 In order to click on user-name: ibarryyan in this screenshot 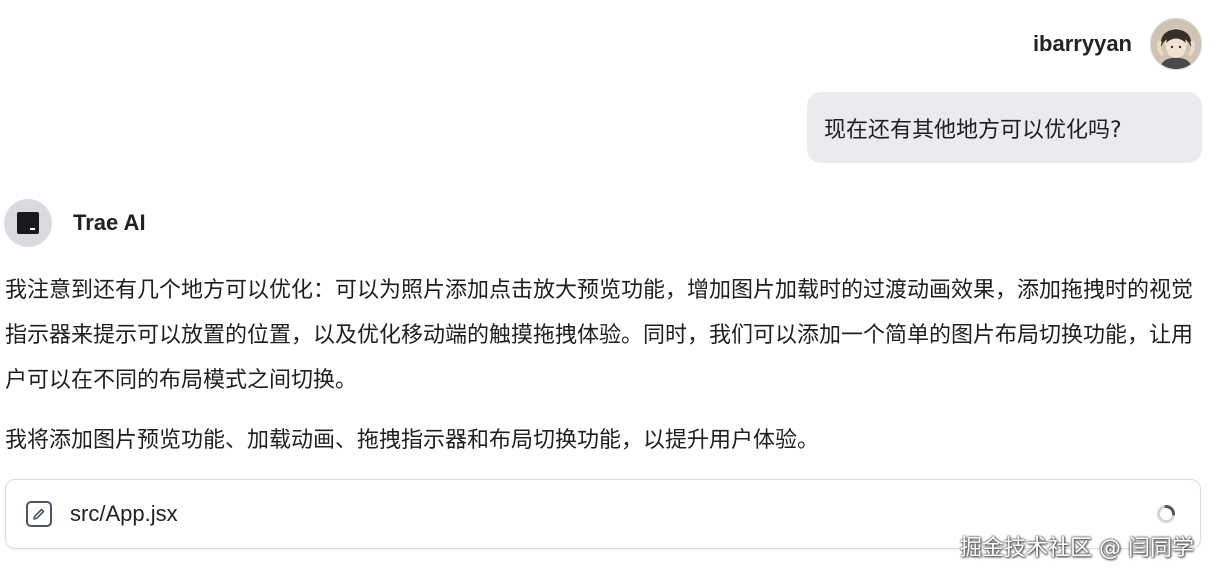, I will do `click(1082, 43)`.